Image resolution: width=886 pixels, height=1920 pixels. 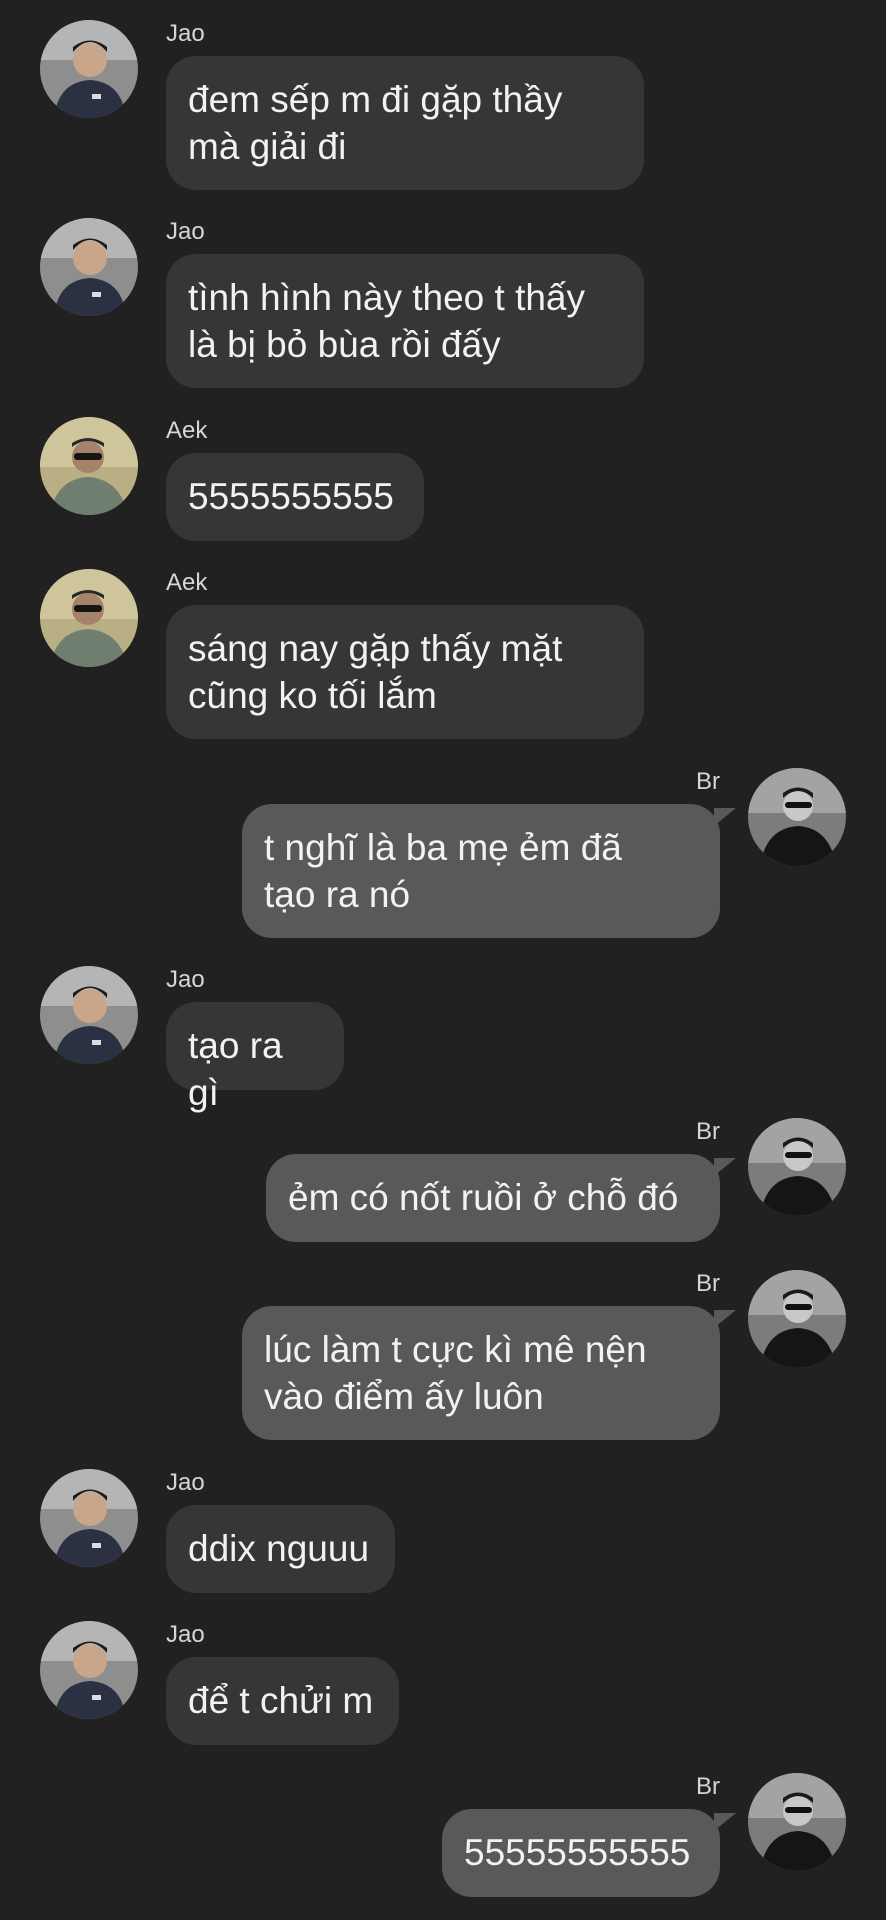 I want to click on message-bubble: t nghĩ là ba mẹ ẻm đã tạo ra nó, so click(x=481, y=871).